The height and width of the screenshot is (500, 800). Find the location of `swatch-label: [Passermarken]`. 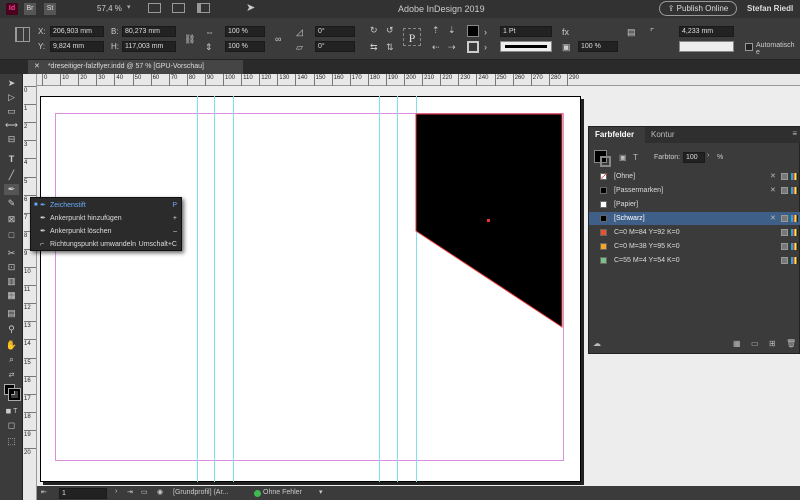

swatch-label: [Passermarken] is located at coordinates (639, 190).